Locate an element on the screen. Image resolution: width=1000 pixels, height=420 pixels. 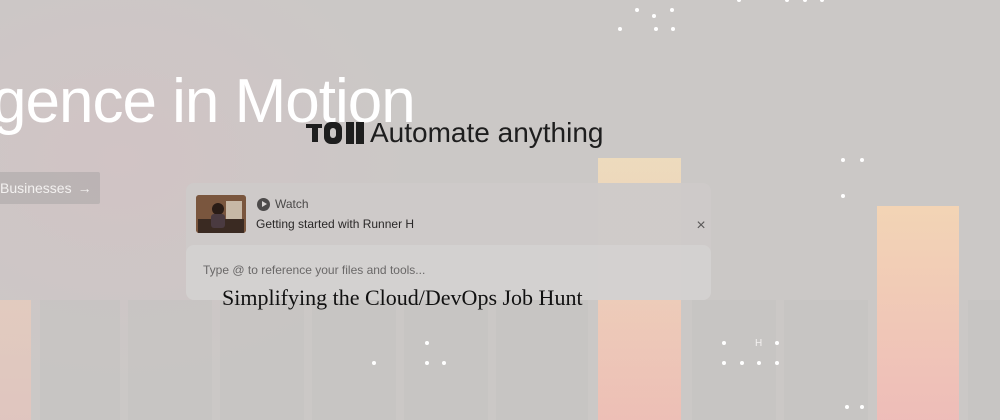
video-thumbnail is located at coordinates (221, 214).